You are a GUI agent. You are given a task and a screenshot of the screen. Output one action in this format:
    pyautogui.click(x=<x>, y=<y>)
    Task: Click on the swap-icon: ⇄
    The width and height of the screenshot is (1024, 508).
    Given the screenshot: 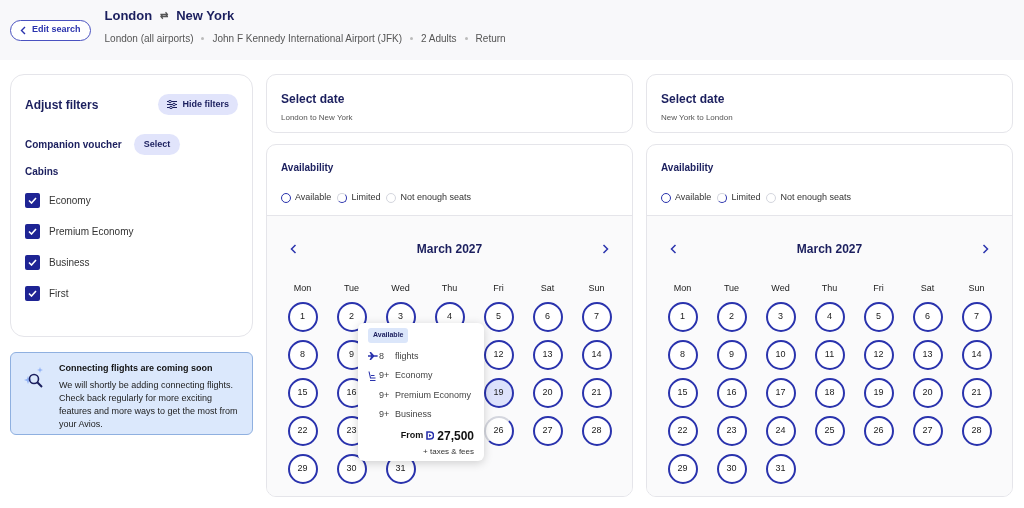 What is the action you would take?
    pyautogui.click(x=164, y=15)
    